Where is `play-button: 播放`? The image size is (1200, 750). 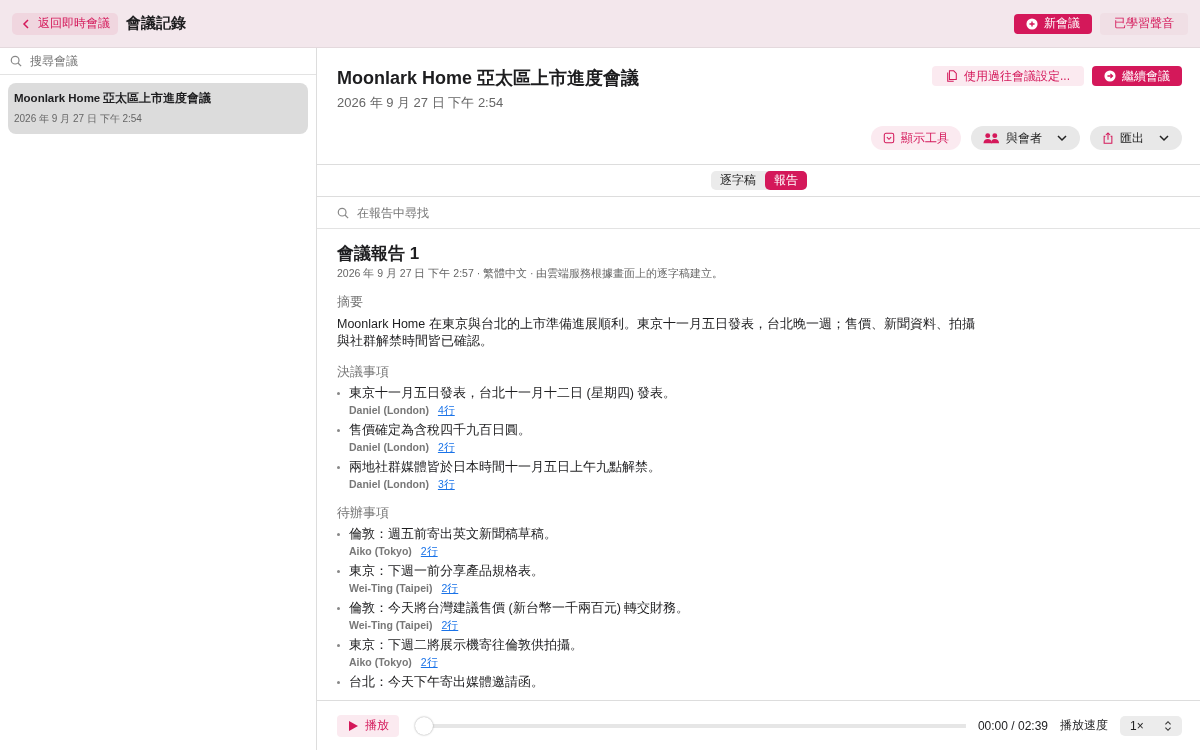 play-button: 播放 is located at coordinates (368, 725).